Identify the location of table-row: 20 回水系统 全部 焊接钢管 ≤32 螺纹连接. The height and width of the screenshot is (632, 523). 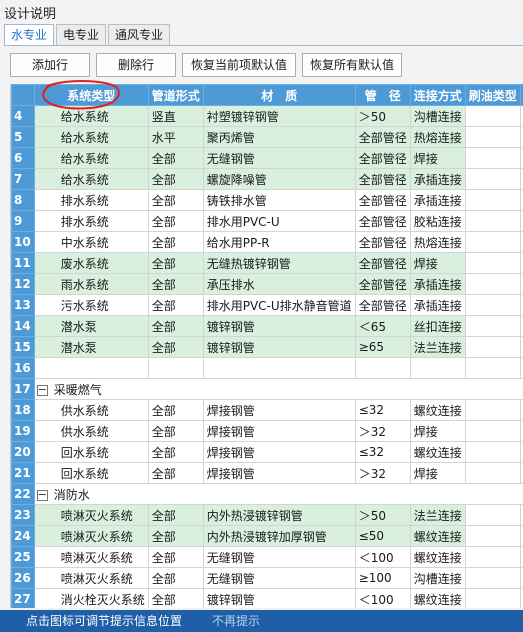
(267, 452).